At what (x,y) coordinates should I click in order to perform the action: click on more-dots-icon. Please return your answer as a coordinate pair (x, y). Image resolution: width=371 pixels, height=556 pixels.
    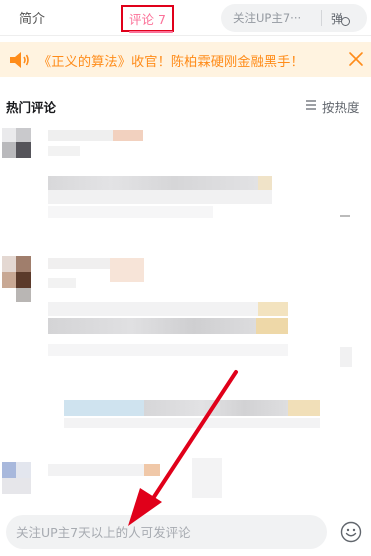
    Looking at the image, I should click on (345, 216).